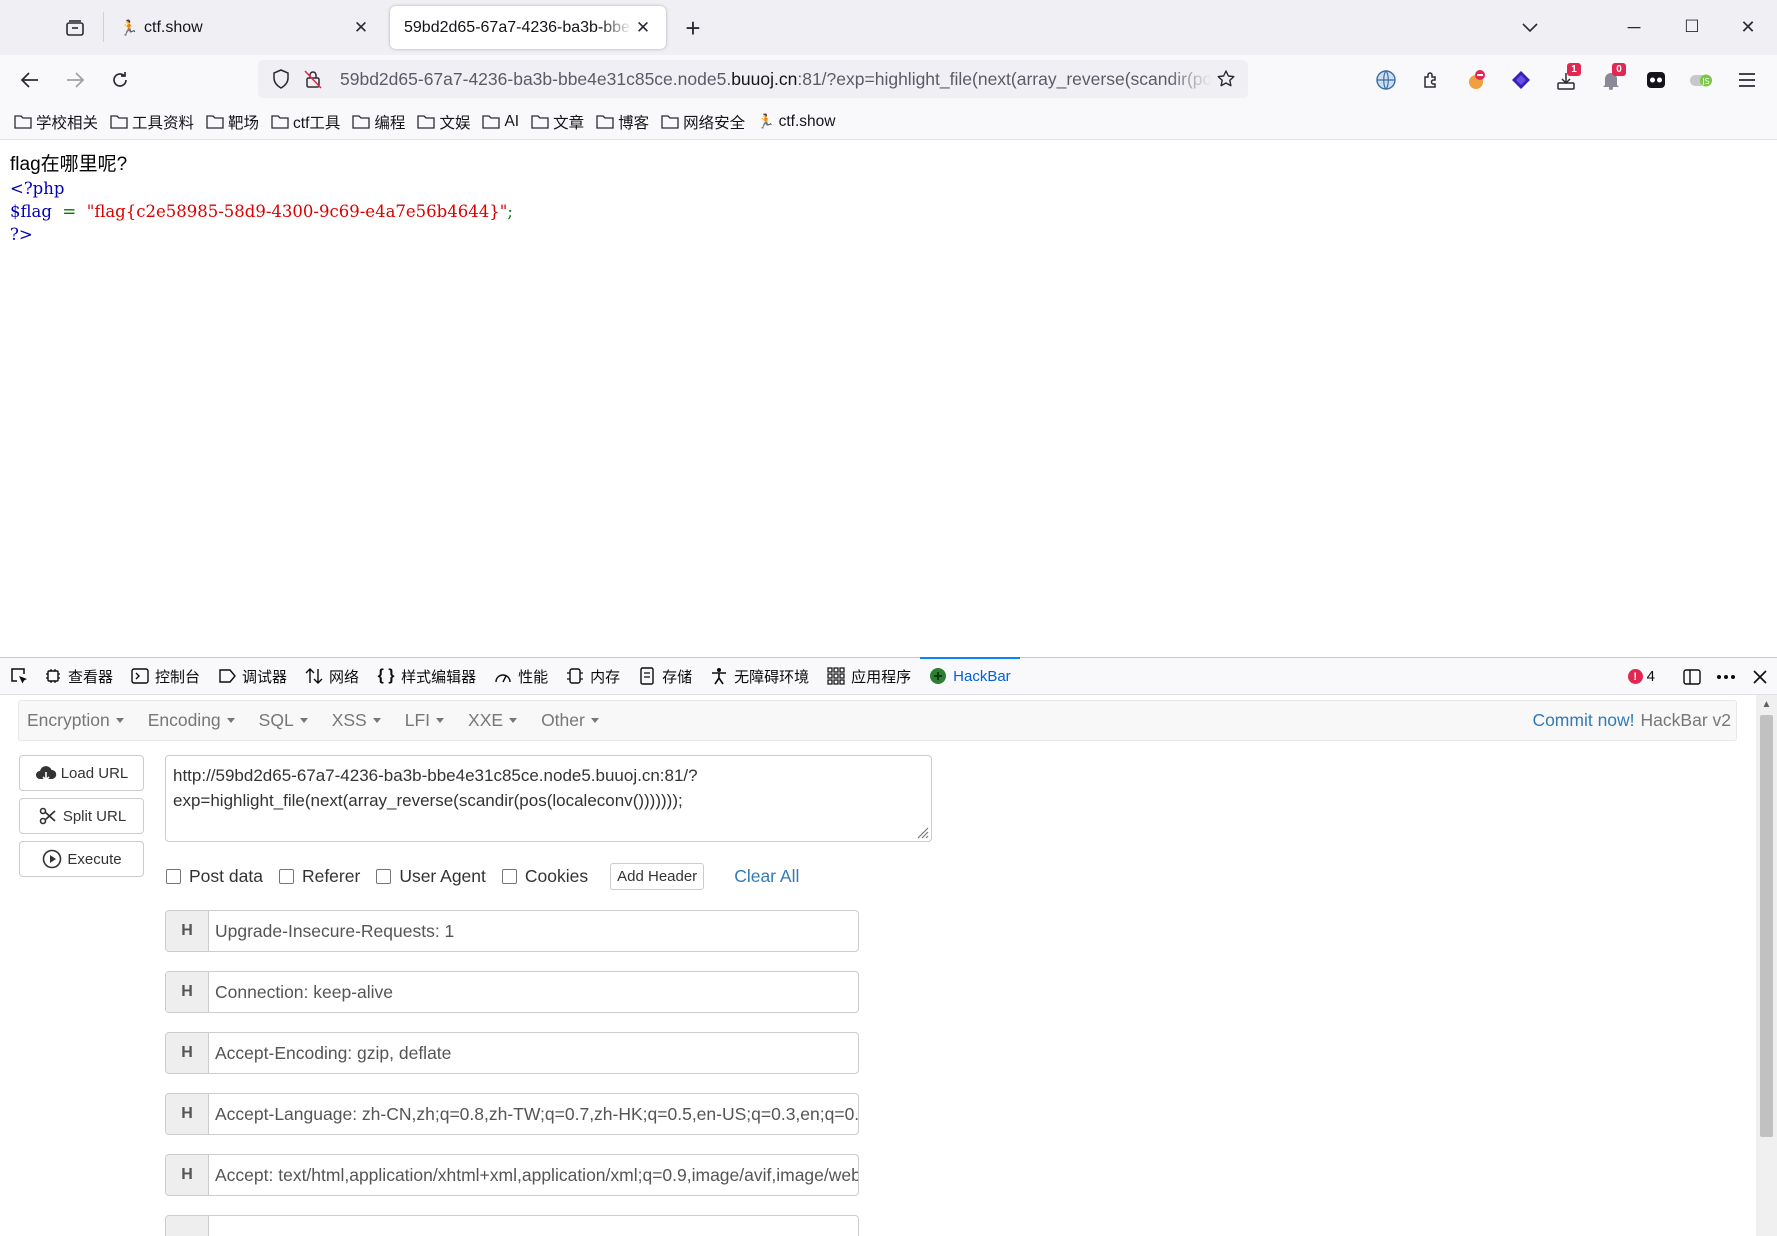 This screenshot has height=1236, width=1777. What do you see at coordinates (766, 876) in the screenshot?
I see `clear-all-link: Clear All` at bounding box center [766, 876].